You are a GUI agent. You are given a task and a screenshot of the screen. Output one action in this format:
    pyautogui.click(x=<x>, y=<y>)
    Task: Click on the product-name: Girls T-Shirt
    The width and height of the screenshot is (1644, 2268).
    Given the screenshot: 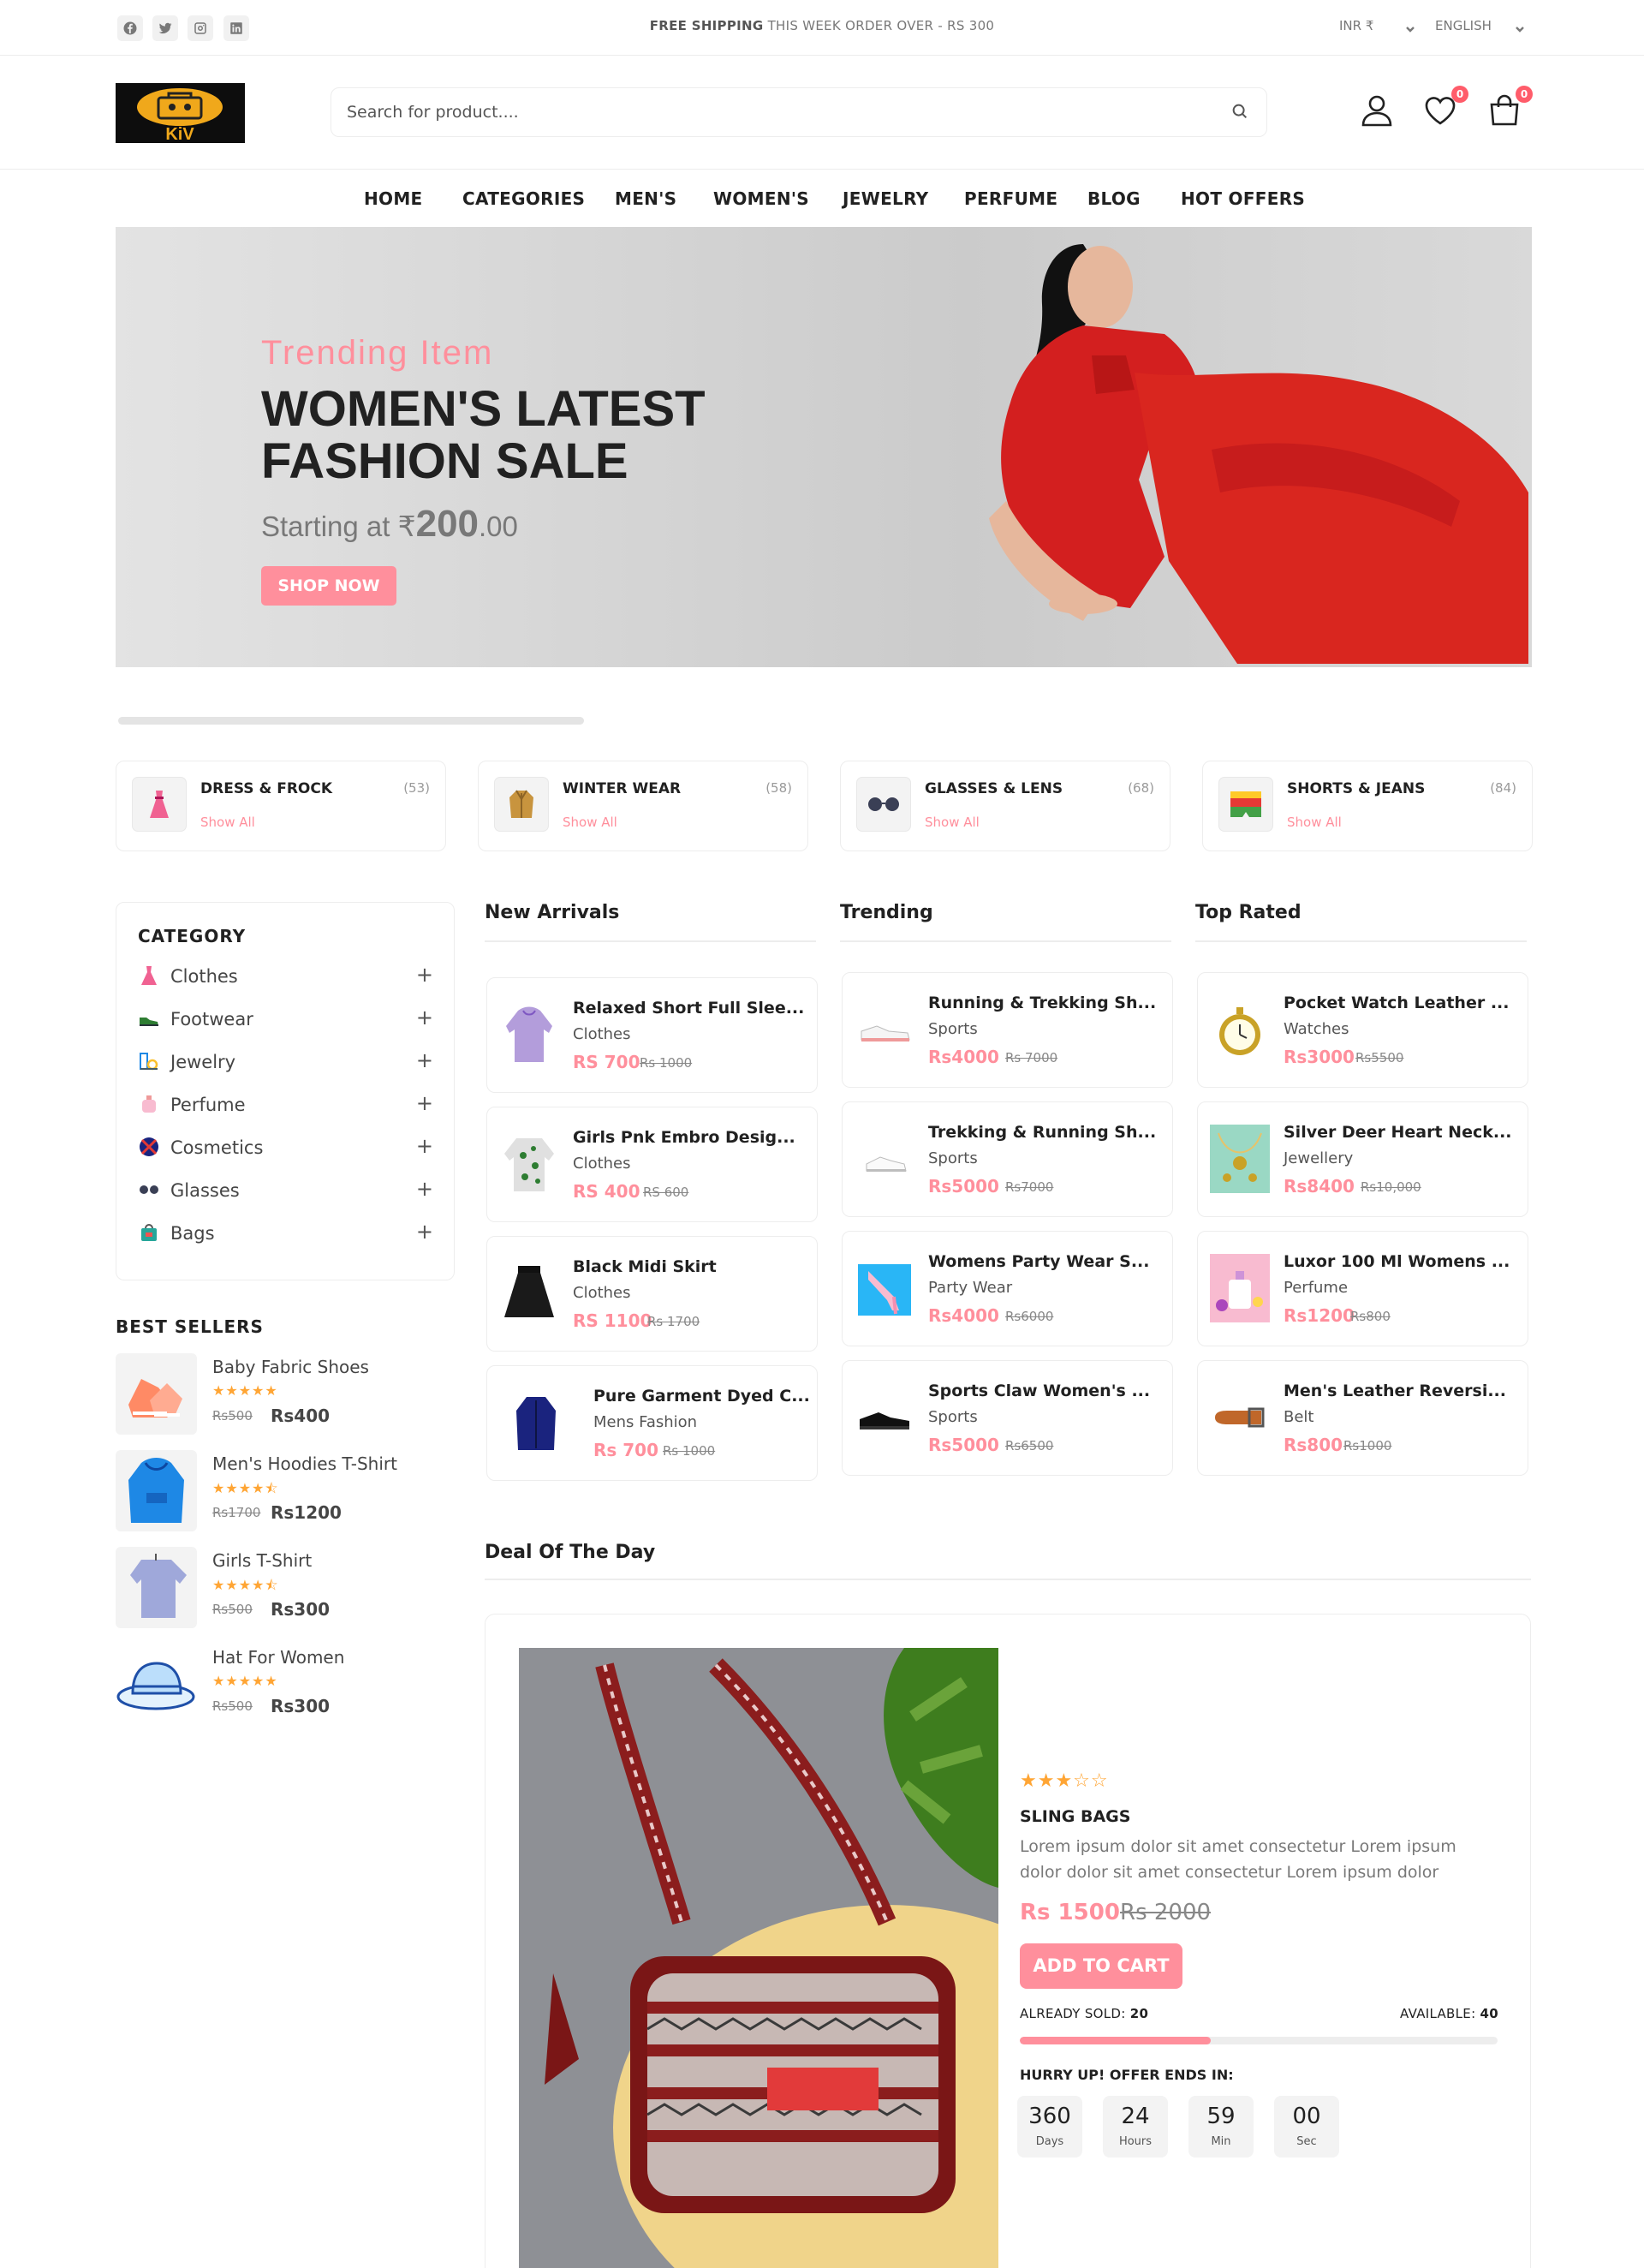 What is the action you would take?
    pyautogui.click(x=262, y=1560)
    